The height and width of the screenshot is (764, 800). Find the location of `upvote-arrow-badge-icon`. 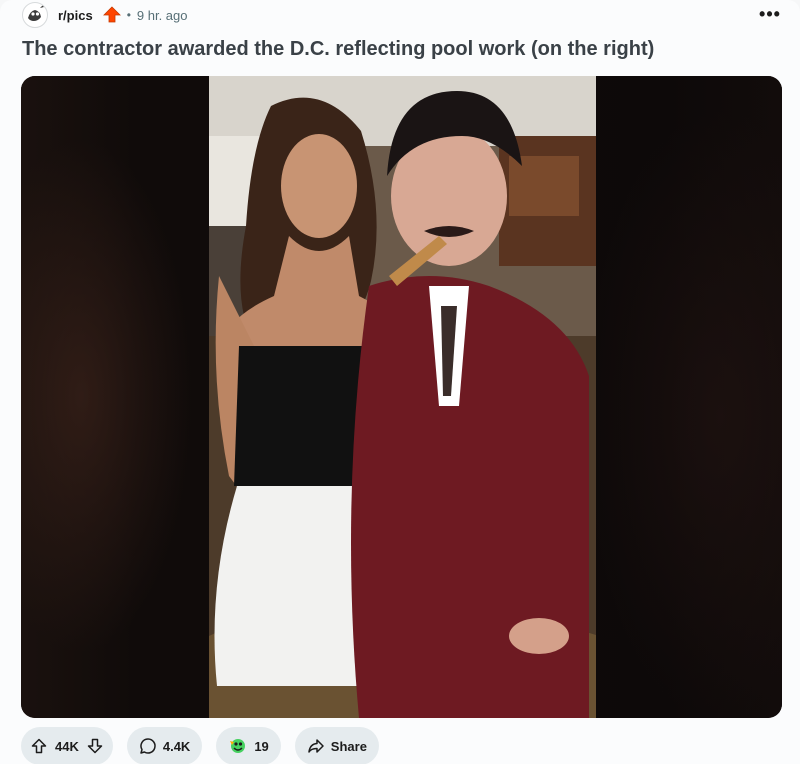

upvote-arrow-badge-icon is located at coordinates (111, 15).